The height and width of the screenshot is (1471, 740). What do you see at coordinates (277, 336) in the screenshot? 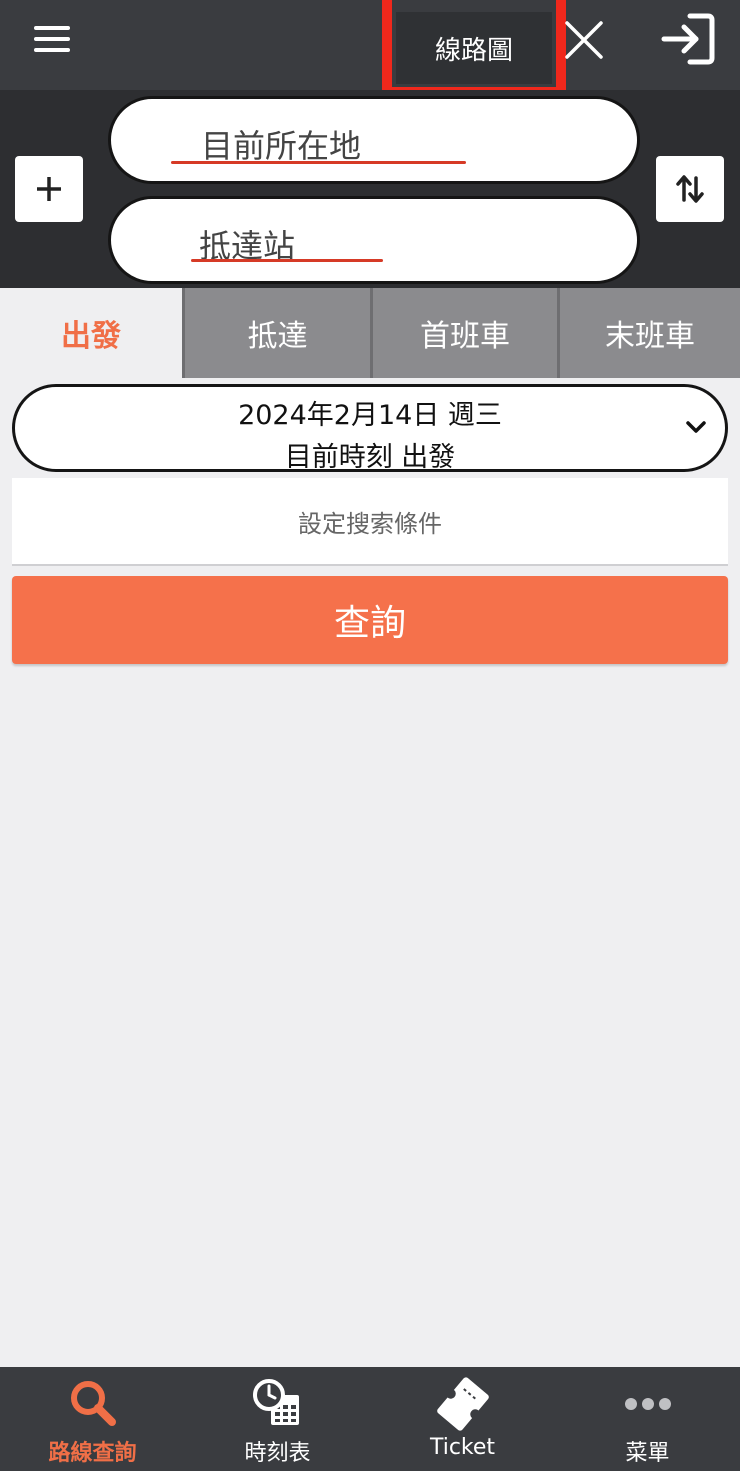
I see `tab-label: 抵達` at bounding box center [277, 336].